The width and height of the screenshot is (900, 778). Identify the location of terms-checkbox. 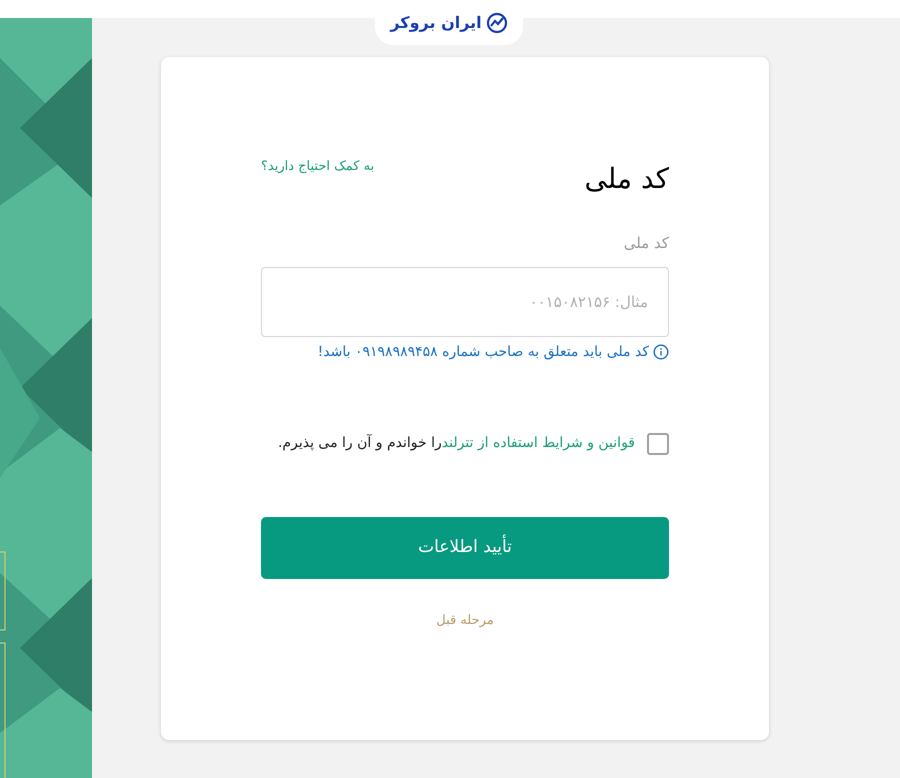
(658, 443).